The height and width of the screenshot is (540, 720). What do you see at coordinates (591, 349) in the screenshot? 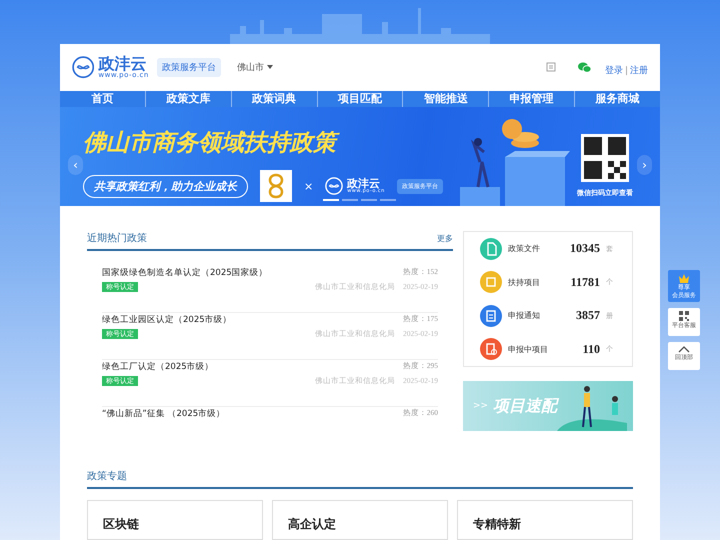
I see `stat-value: 110` at bounding box center [591, 349].